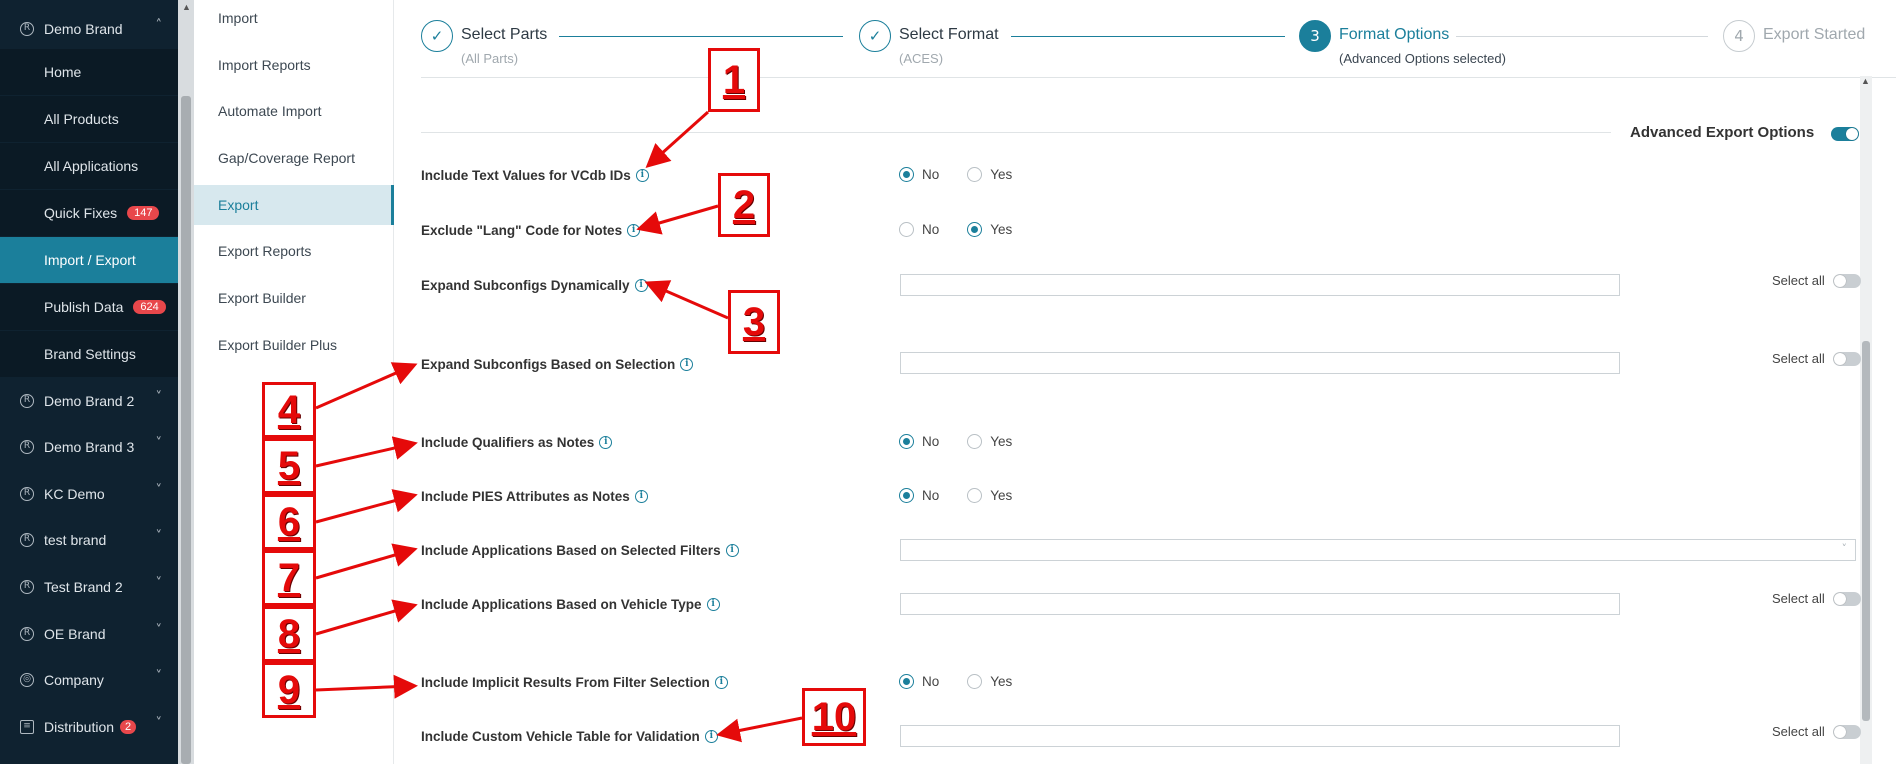  Describe the element at coordinates (1816, 598) in the screenshot. I see `select-all-applications-vehicle-type: Select all` at that location.